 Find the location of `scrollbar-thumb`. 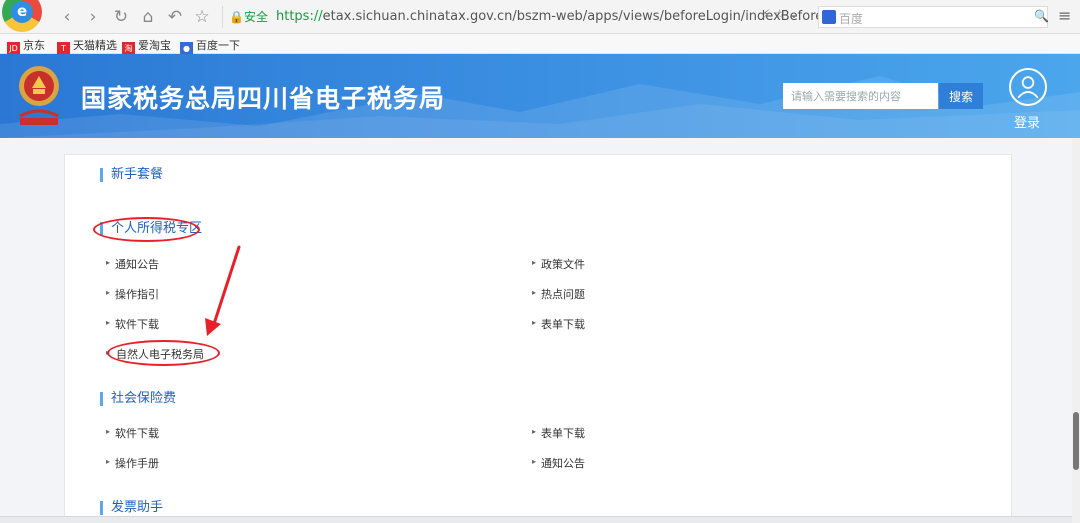

scrollbar-thumb is located at coordinates (1076, 441).